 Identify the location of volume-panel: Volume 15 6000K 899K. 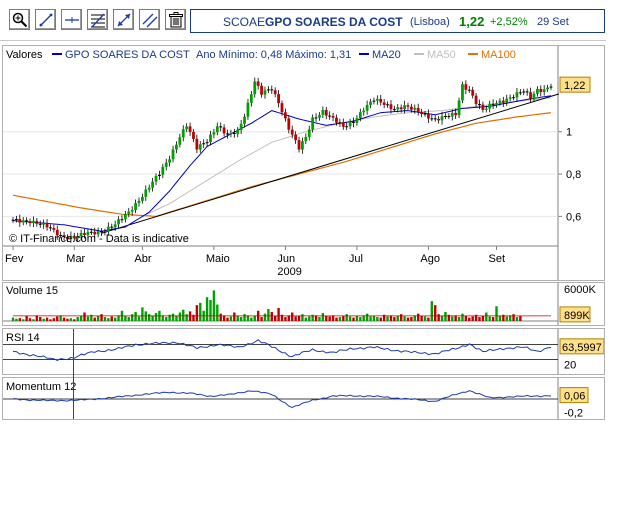
(303, 304).